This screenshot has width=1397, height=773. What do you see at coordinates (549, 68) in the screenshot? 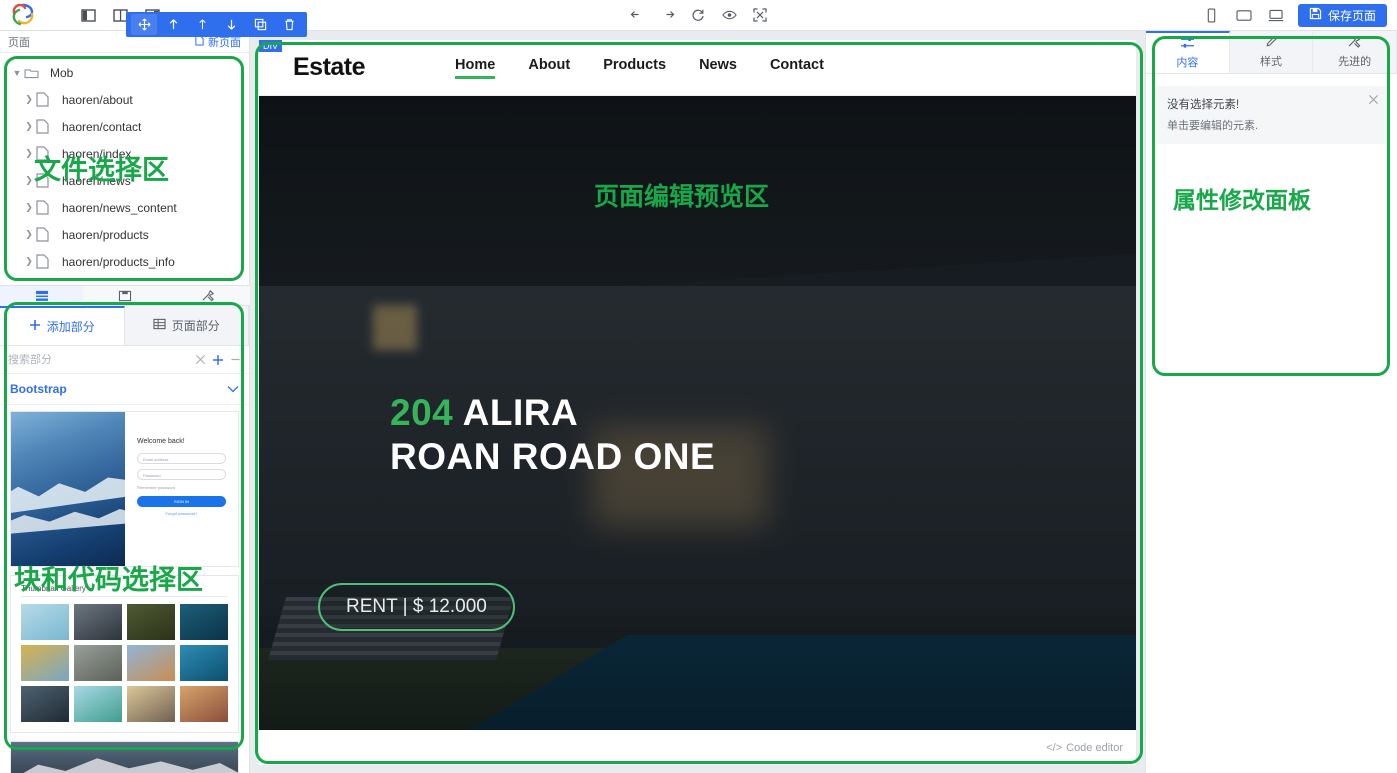
I see `nav-link-about: About` at bounding box center [549, 68].